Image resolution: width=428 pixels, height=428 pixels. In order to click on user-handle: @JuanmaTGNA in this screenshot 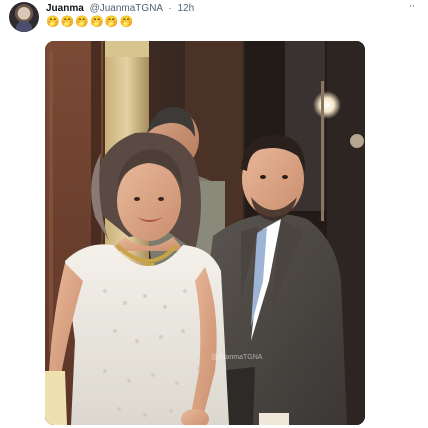, I will do `click(126, 8)`.